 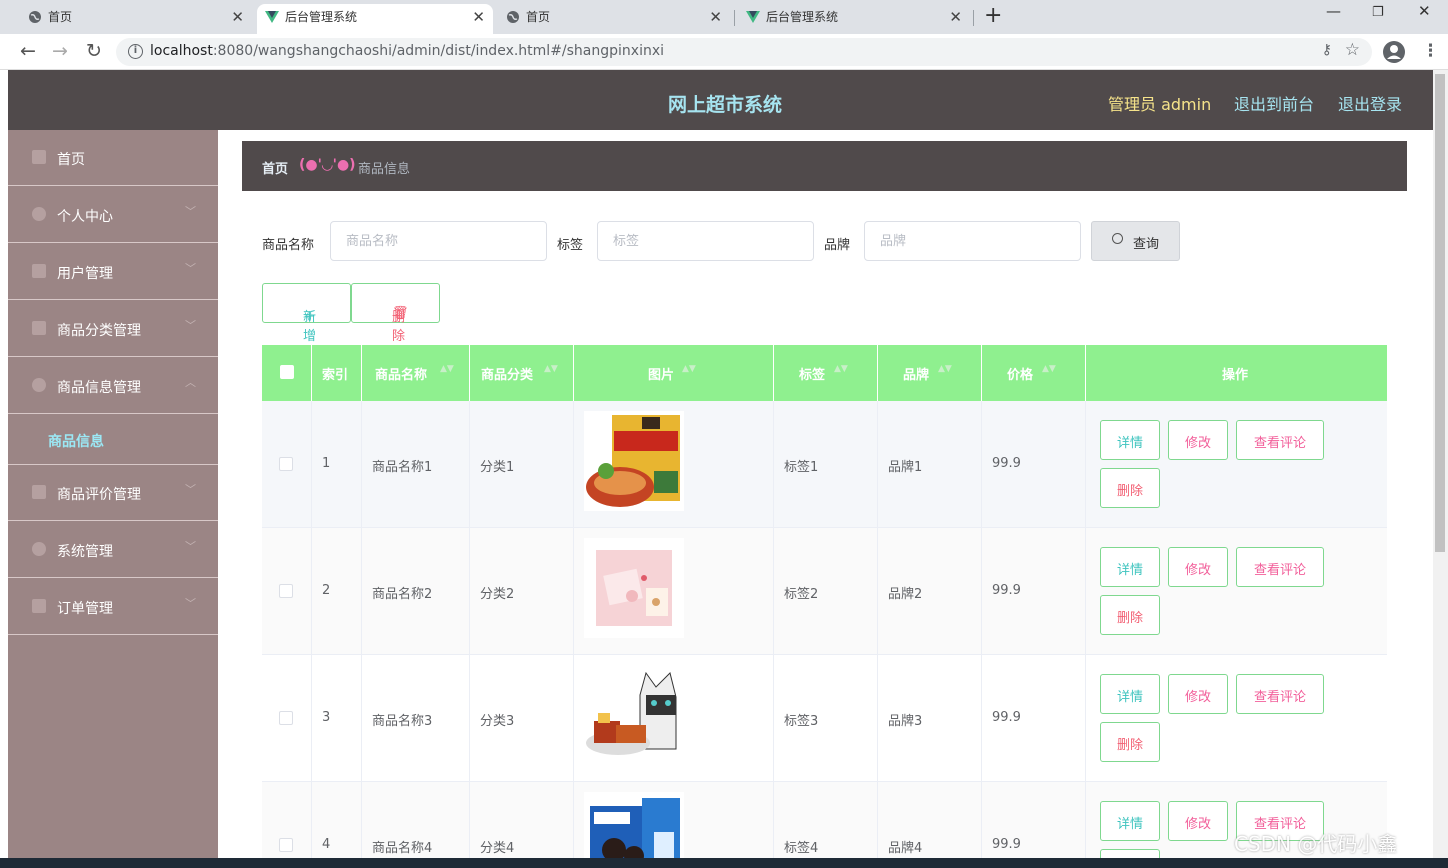 What do you see at coordinates (1160, 104) in the screenshot?
I see `admin-label: 管理员 admin` at bounding box center [1160, 104].